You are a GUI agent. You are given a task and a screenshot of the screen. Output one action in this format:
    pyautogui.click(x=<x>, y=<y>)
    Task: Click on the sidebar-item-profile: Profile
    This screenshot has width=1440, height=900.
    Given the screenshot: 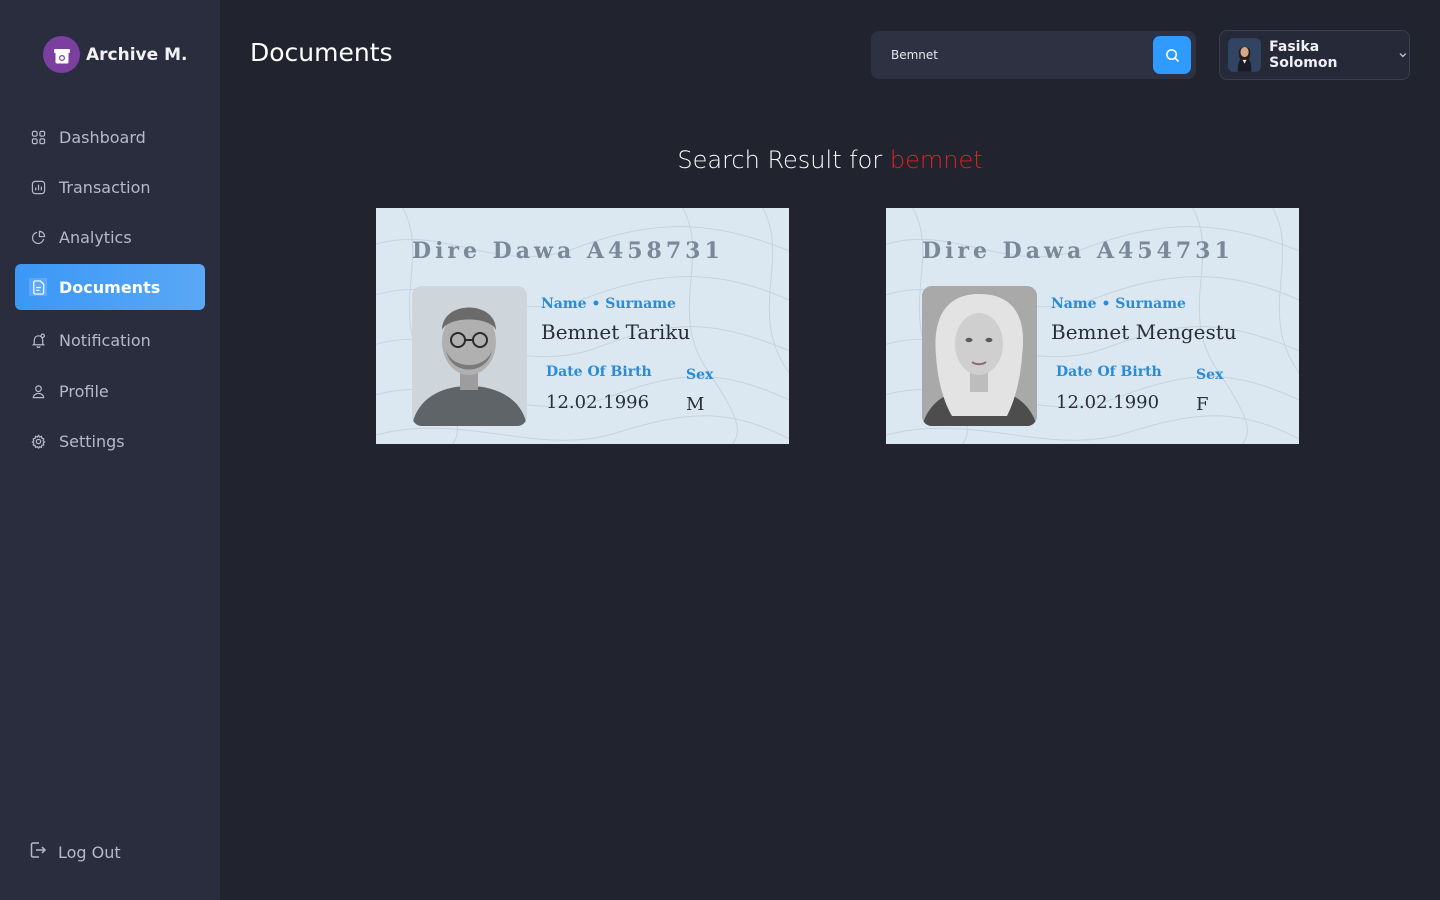 What is the action you would take?
    pyautogui.click(x=110, y=391)
    